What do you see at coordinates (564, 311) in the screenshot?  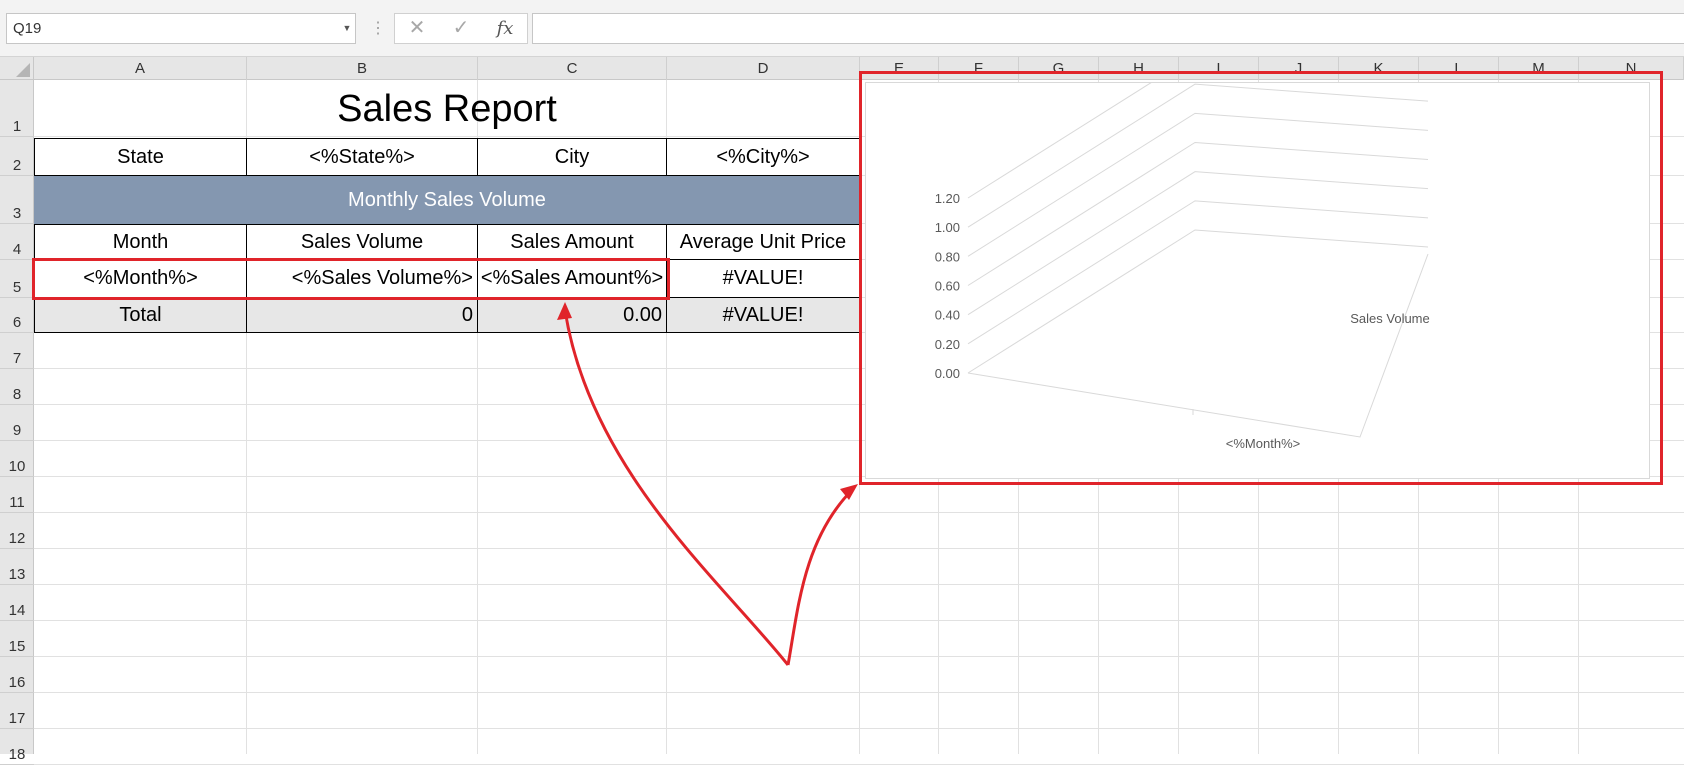 I see `arrow-head-data-row` at bounding box center [564, 311].